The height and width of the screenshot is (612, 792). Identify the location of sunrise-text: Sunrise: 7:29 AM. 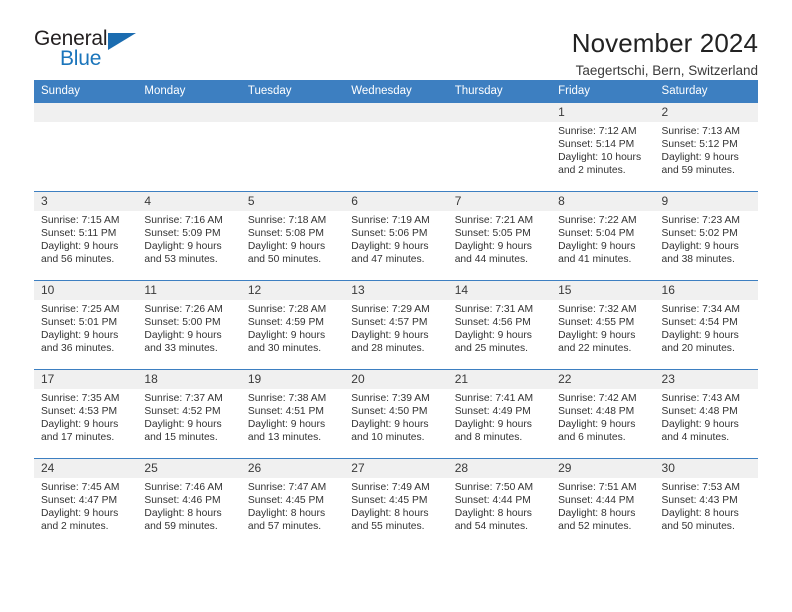
(390, 309).